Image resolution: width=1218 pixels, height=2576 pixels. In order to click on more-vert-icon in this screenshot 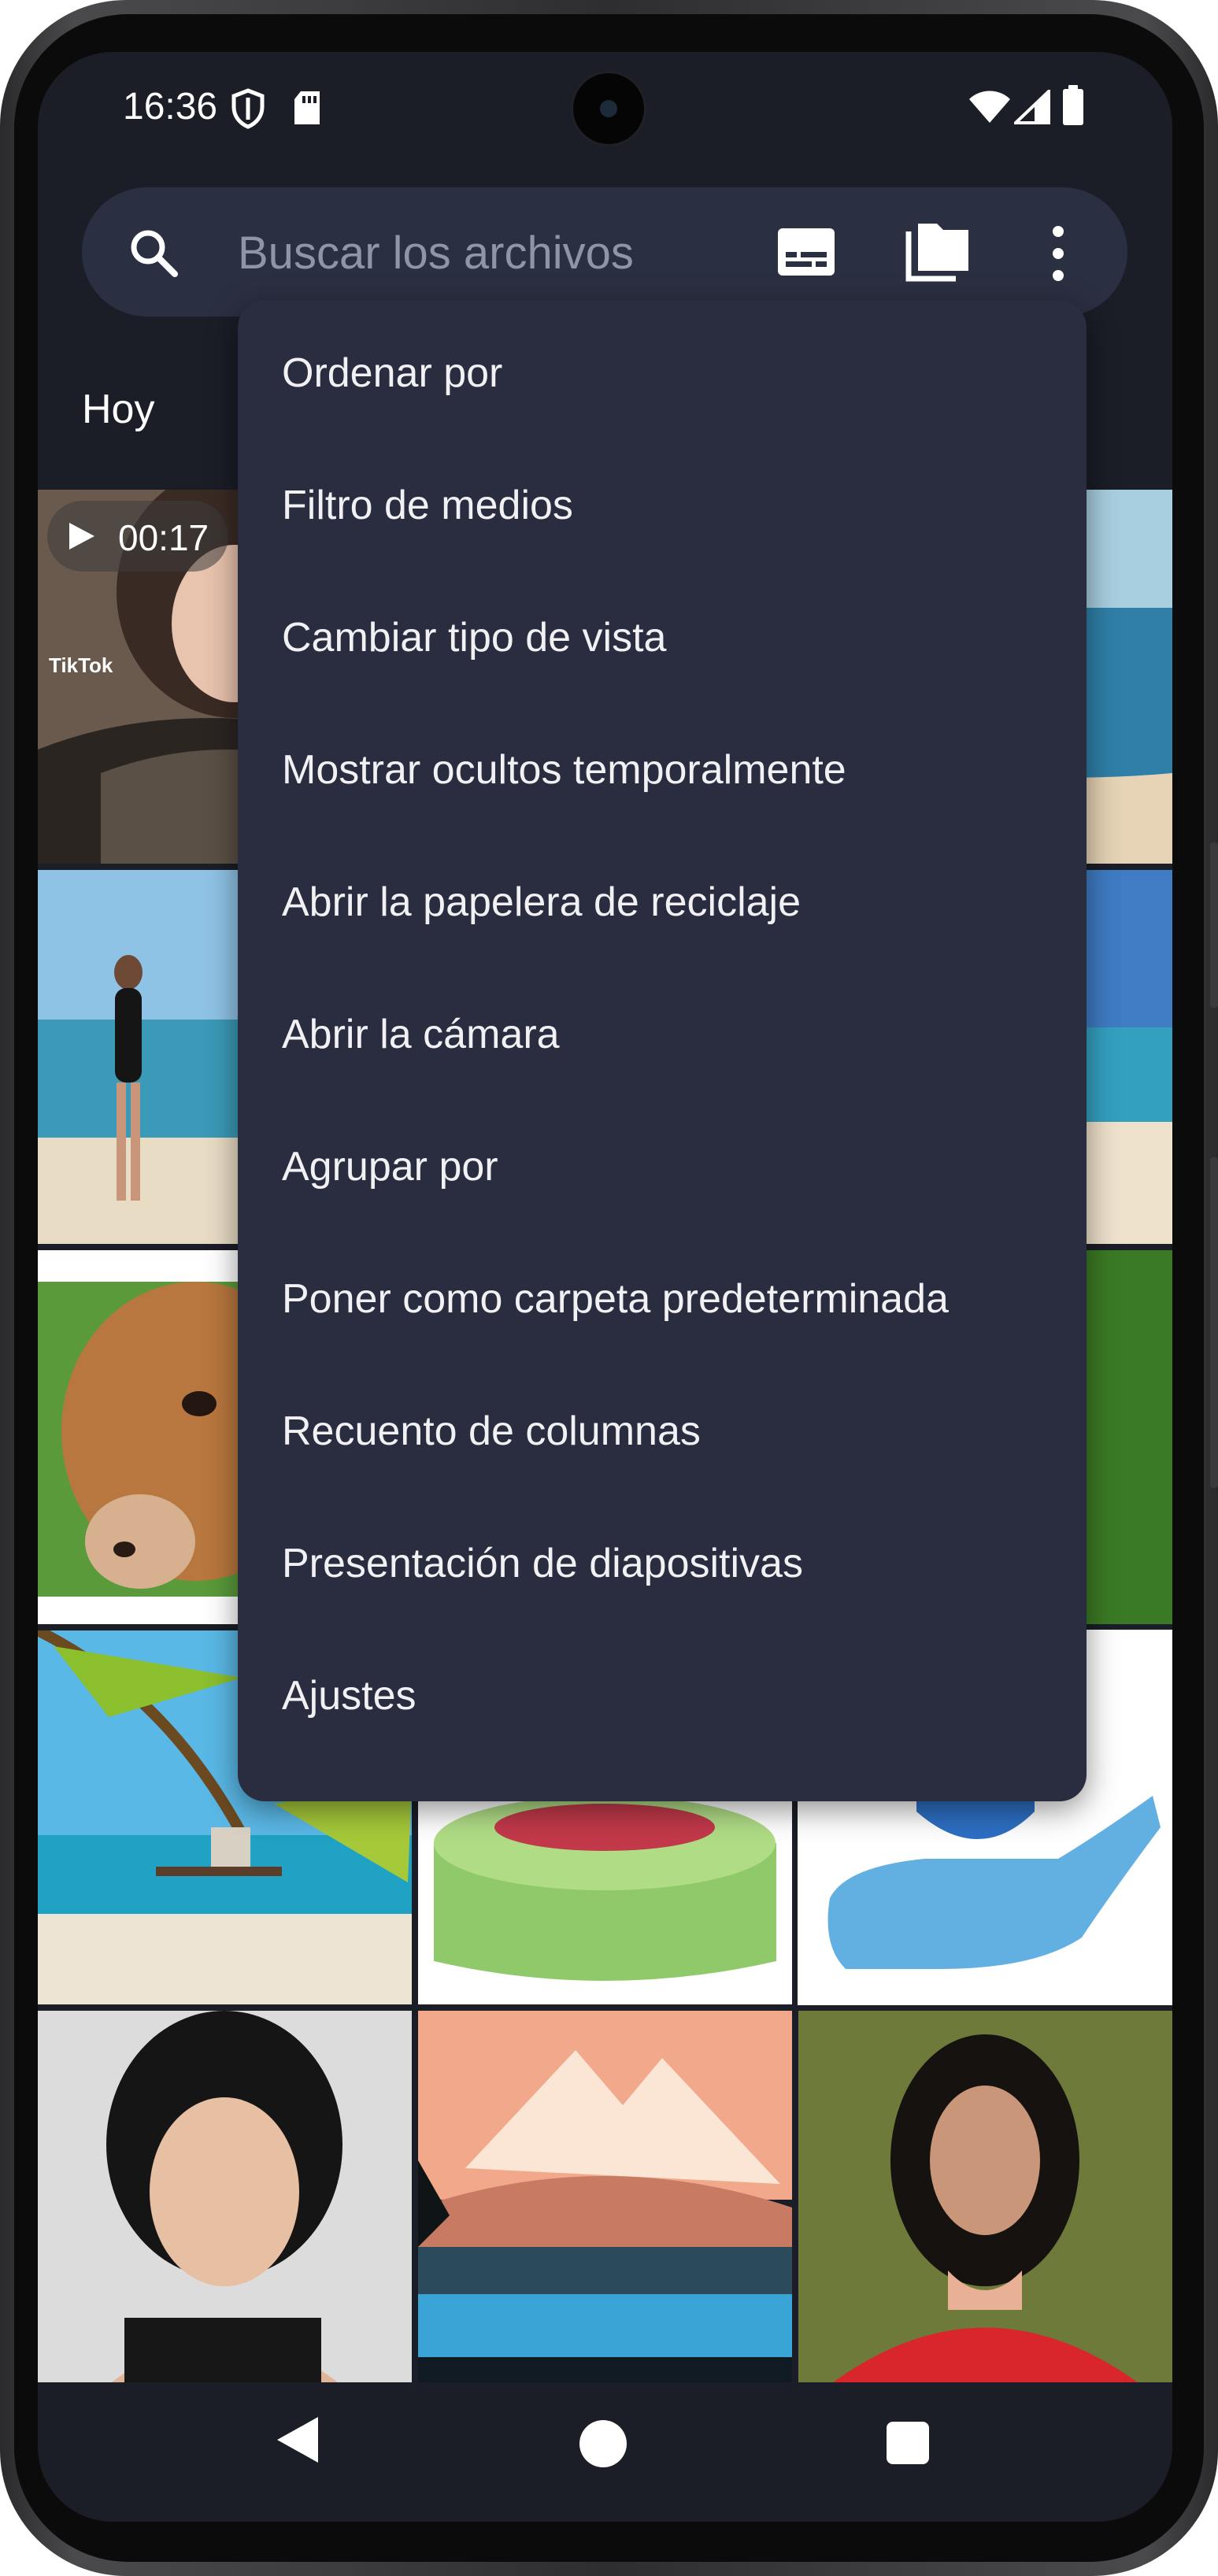, I will do `click(1058, 253)`.